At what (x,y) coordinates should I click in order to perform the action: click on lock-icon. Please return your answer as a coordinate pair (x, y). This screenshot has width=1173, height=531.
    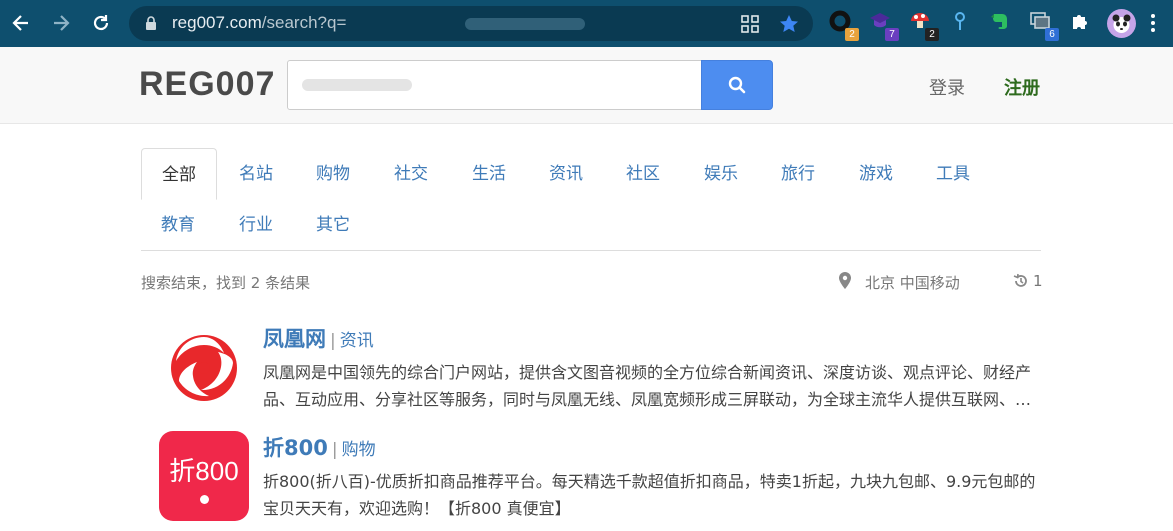
    Looking at the image, I should click on (151, 23).